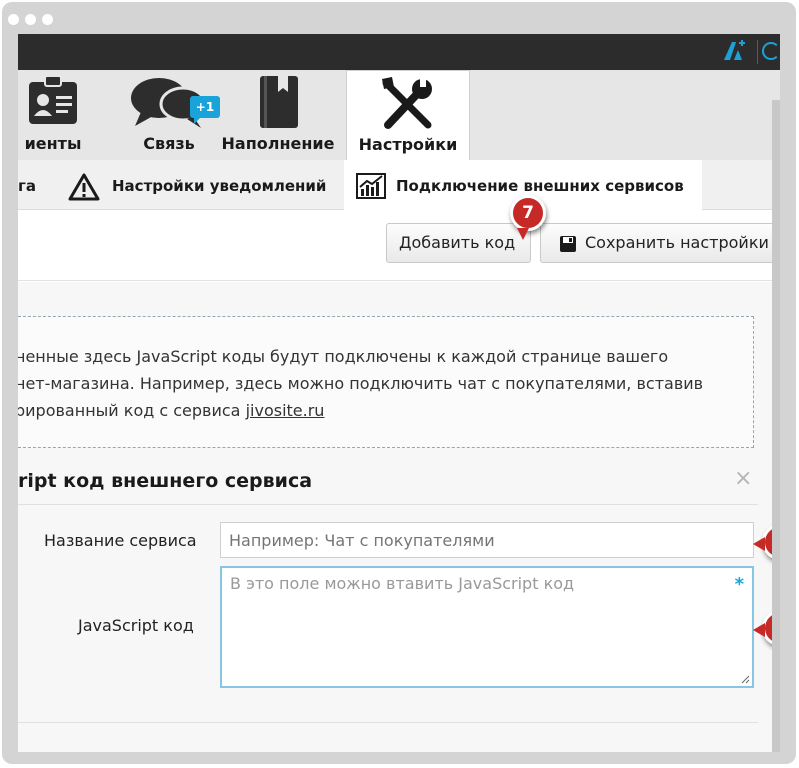 The width and height of the screenshot is (799, 768). I want to click on service-name-label: Название сервиса, so click(120, 540).